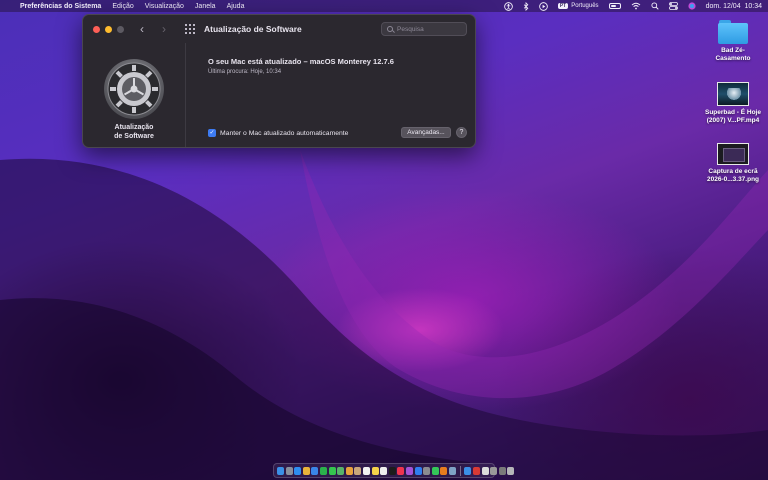 Image resolution: width=768 pixels, height=480 pixels. Describe the element at coordinates (205, 6) in the screenshot. I see `menu-window: Janela` at that location.